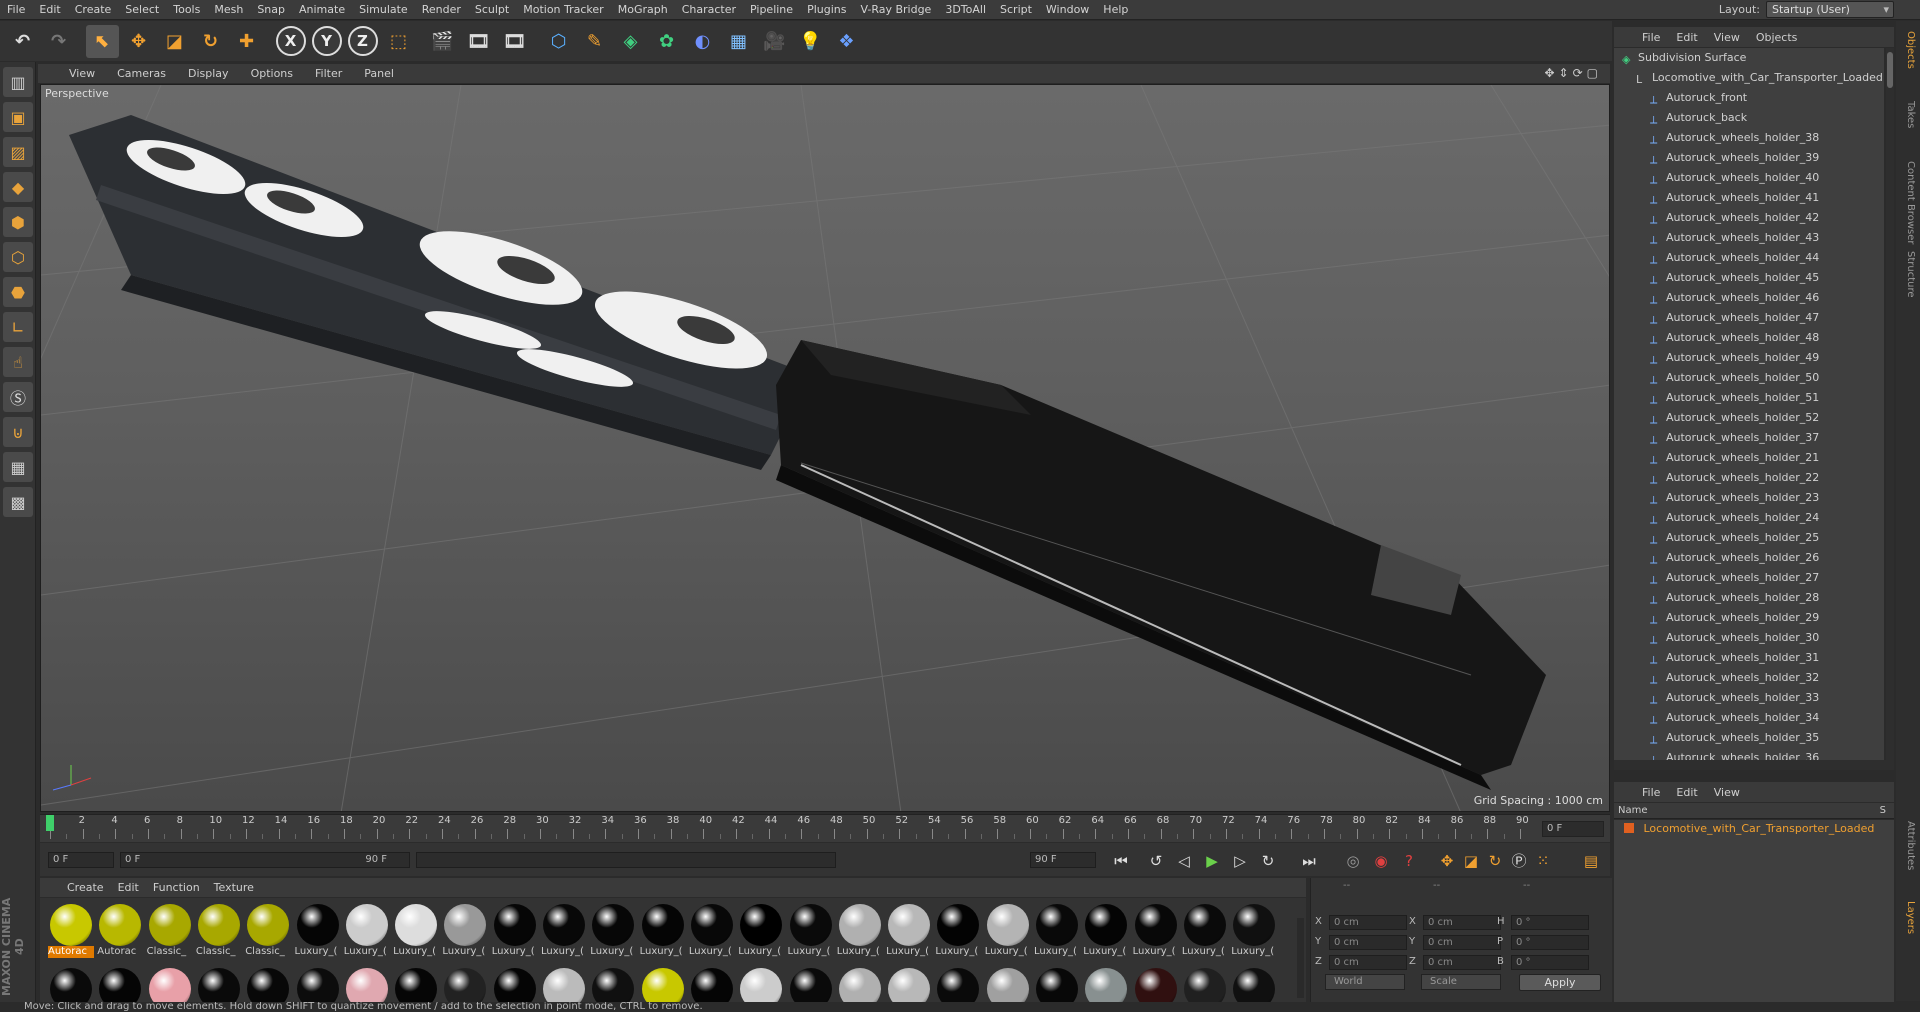 Image resolution: width=1920 pixels, height=1012 pixels. Describe the element at coordinates (176, 887) in the screenshot. I see `material-menu-function: Function` at that location.